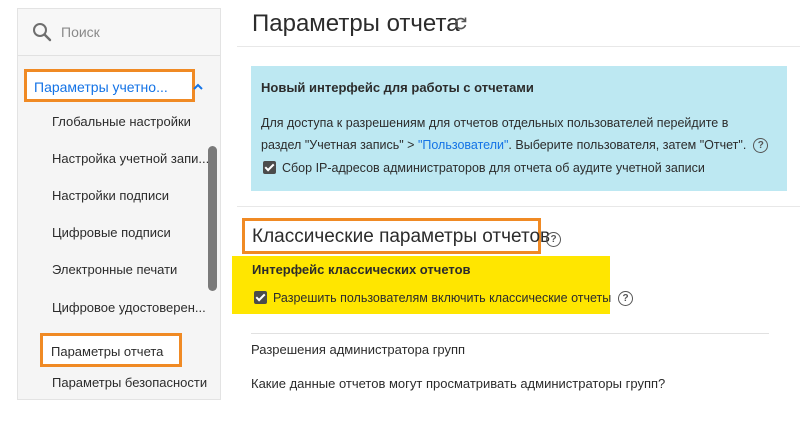 The width and height of the screenshot is (800, 427). What do you see at coordinates (510, 333) in the screenshot?
I see `divider` at bounding box center [510, 333].